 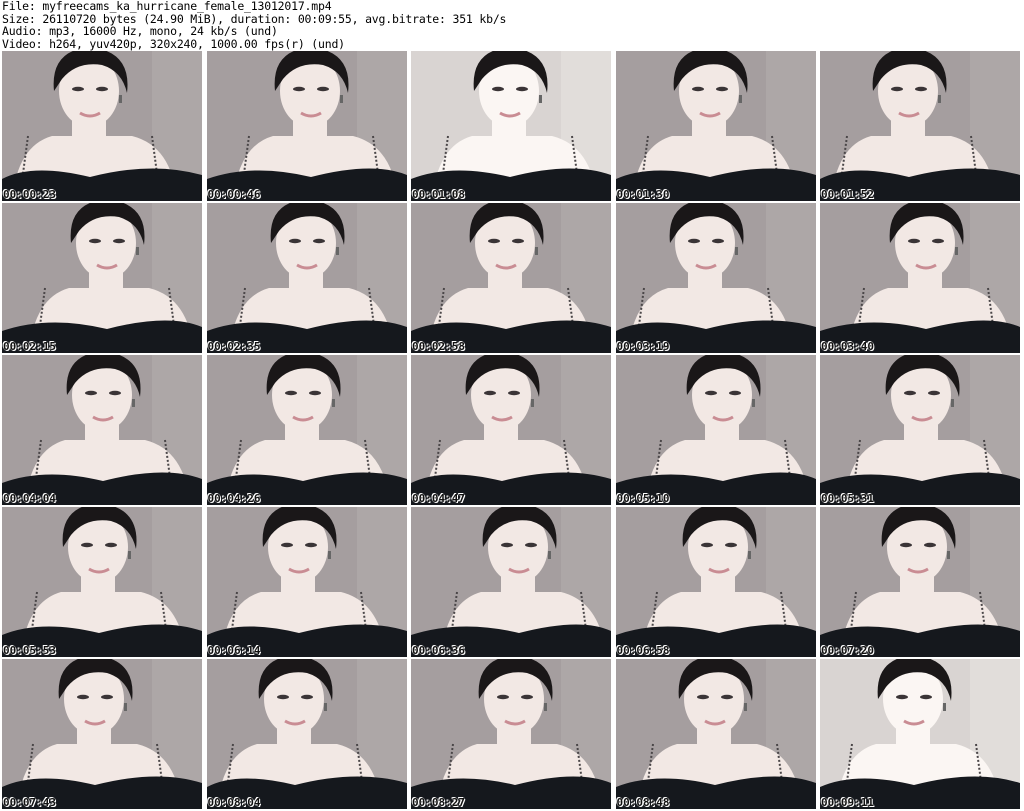 I want to click on video-frame-thumbnail: 00:02:35, so click(x=306, y=278).